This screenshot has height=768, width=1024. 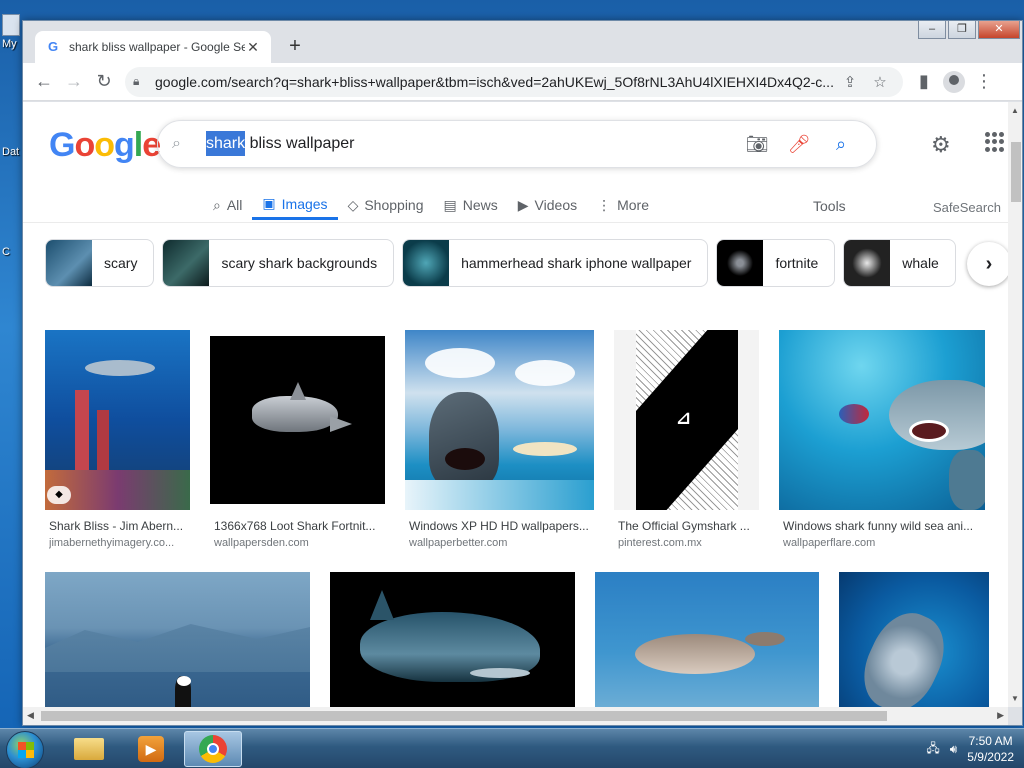 What do you see at coordinates (576, 263) in the screenshot?
I see `chip-label: hammerhead shark iphone wallpaper` at bounding box center [576, 263].